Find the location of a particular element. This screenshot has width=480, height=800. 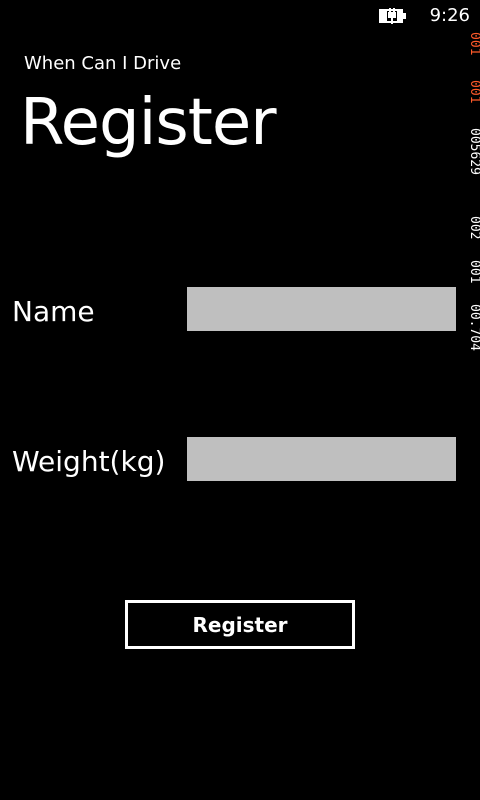

frame-rate-counter: 00.704 is located at coordinates (473, 327).